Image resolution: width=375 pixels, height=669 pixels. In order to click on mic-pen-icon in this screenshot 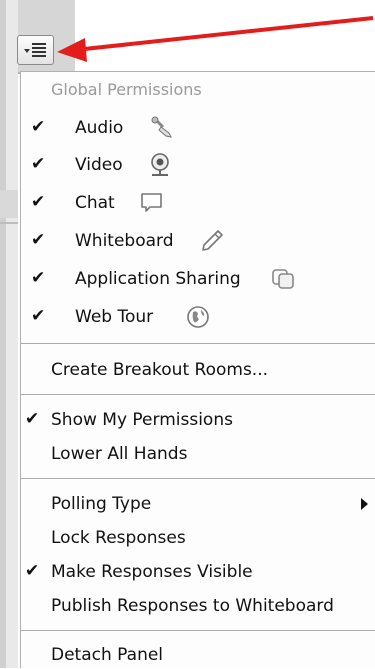, I will do `click(161, 127)`.